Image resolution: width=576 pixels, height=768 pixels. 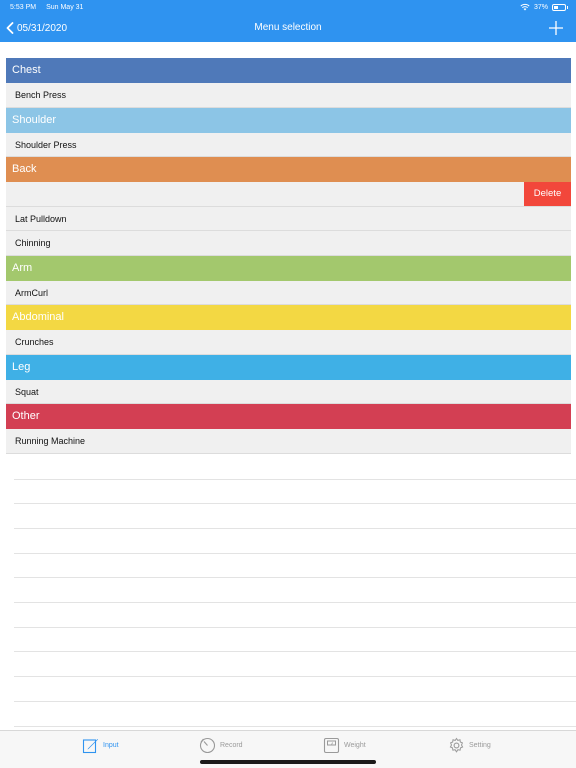 I want to click on exercise-label: Bench Press, so click(x=41, y=95).